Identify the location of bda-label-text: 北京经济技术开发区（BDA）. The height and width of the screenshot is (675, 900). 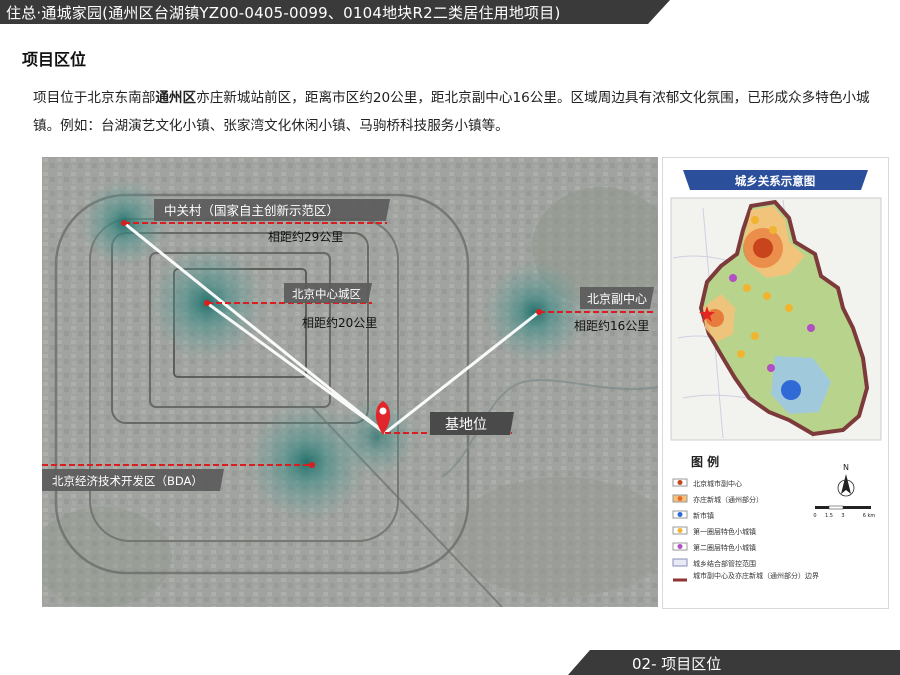
(127, 481).